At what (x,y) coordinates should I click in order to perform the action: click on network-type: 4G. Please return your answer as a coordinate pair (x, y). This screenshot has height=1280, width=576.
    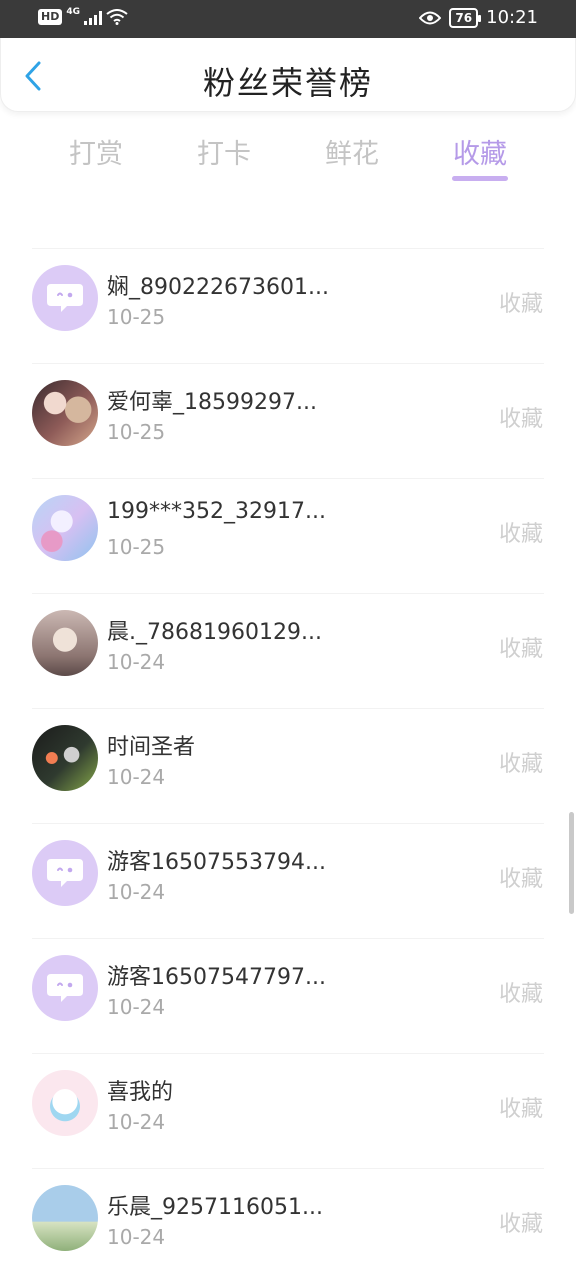
    Looking at the image, I should click on (73, 12).